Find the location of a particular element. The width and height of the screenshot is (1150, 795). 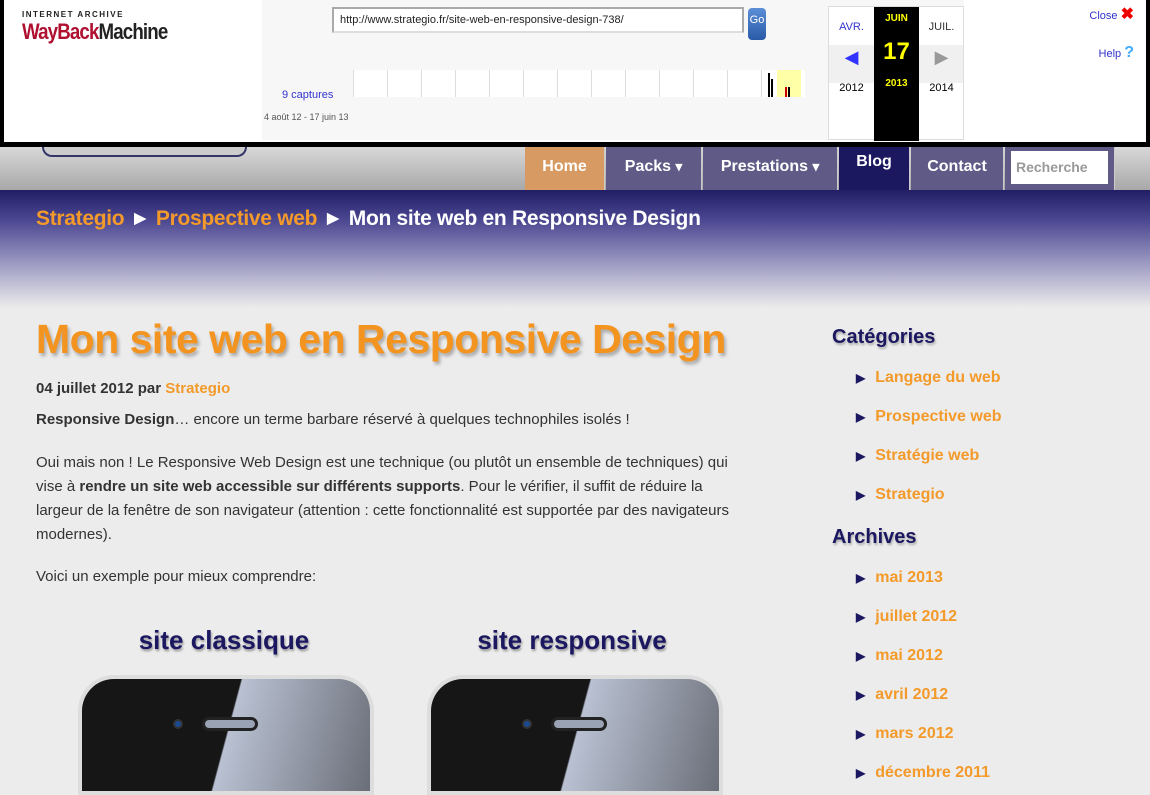

sidebar-link-label: Stratégie web is located at coordinates (927, 455).